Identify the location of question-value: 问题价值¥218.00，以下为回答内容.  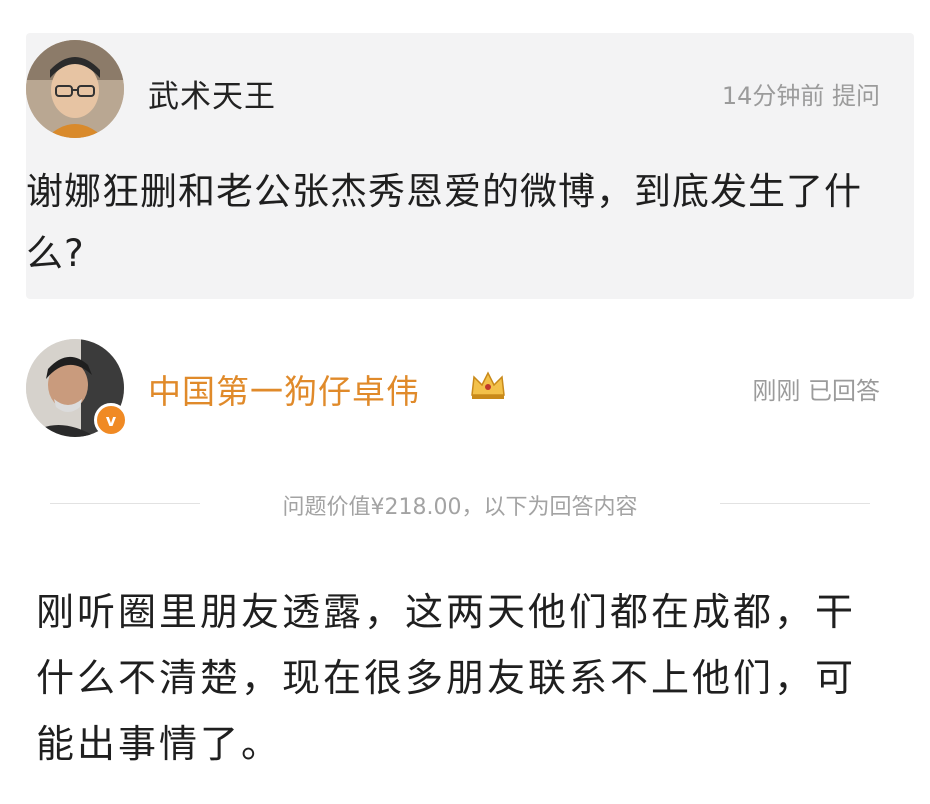
(460, 507).